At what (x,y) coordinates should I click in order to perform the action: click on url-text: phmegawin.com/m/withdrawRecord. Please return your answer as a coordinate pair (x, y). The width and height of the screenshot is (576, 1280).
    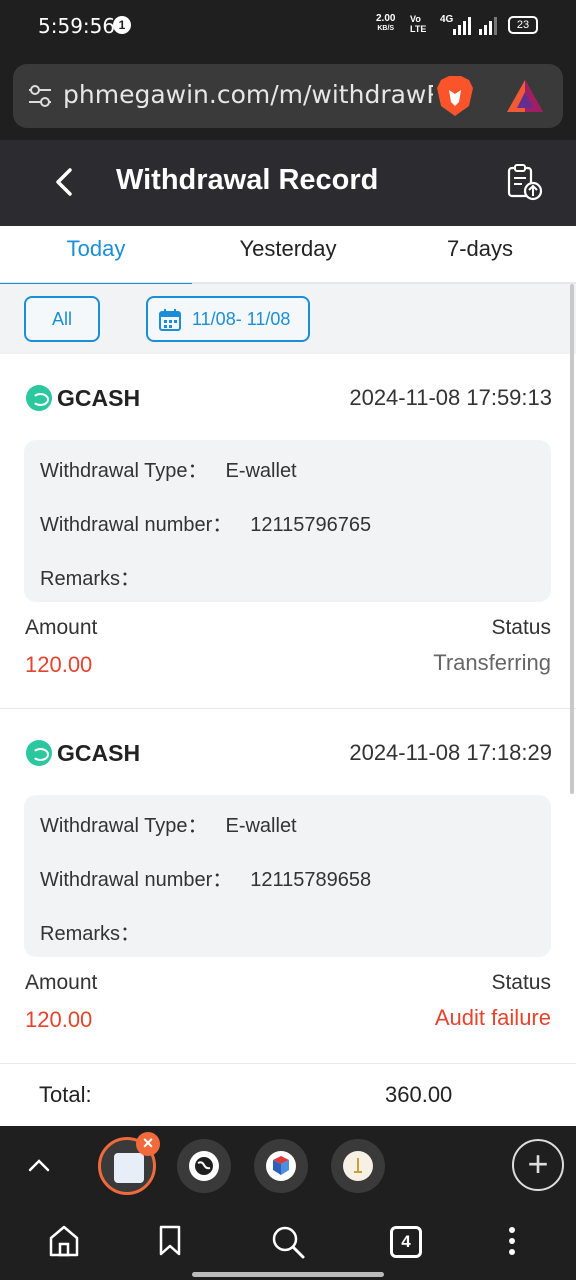
    Looking at the image, I should click on (248, 94).